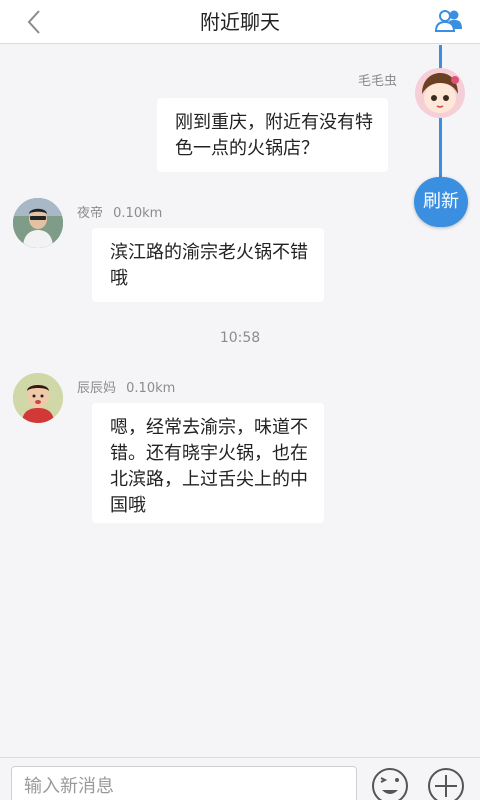 Image resolution: width=480 pixels, height=800 pixels. I want to click on more-button, so click(446, 783).